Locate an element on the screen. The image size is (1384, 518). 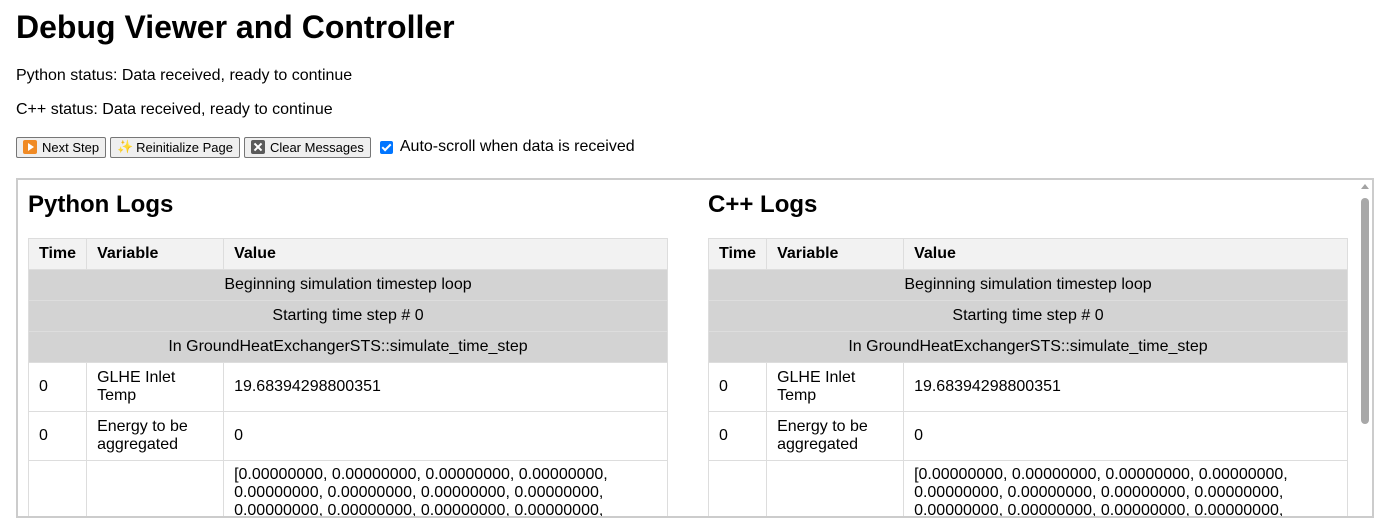
reinitialize-page-label: Reinitialize Page is located at coordinates (184, 147).